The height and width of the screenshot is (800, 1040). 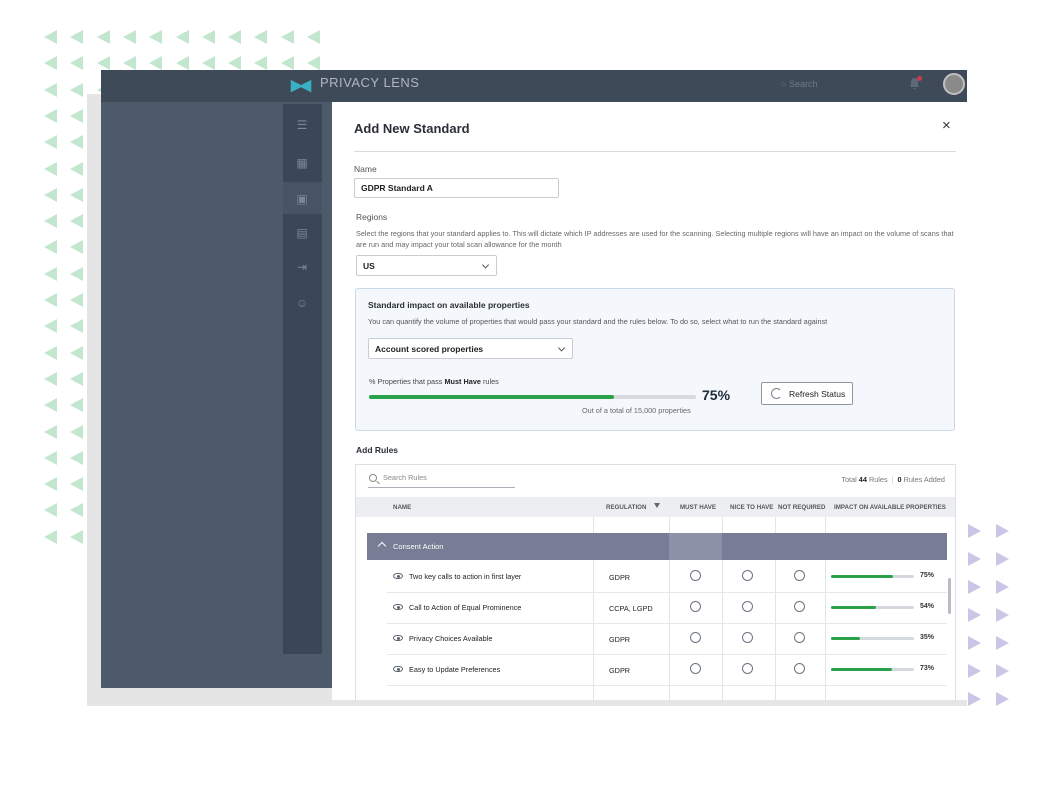 What do you see at coordinates (382, 546) in the screenshot?
I see `chevron-up-icon` at bounding box center [382, 546].